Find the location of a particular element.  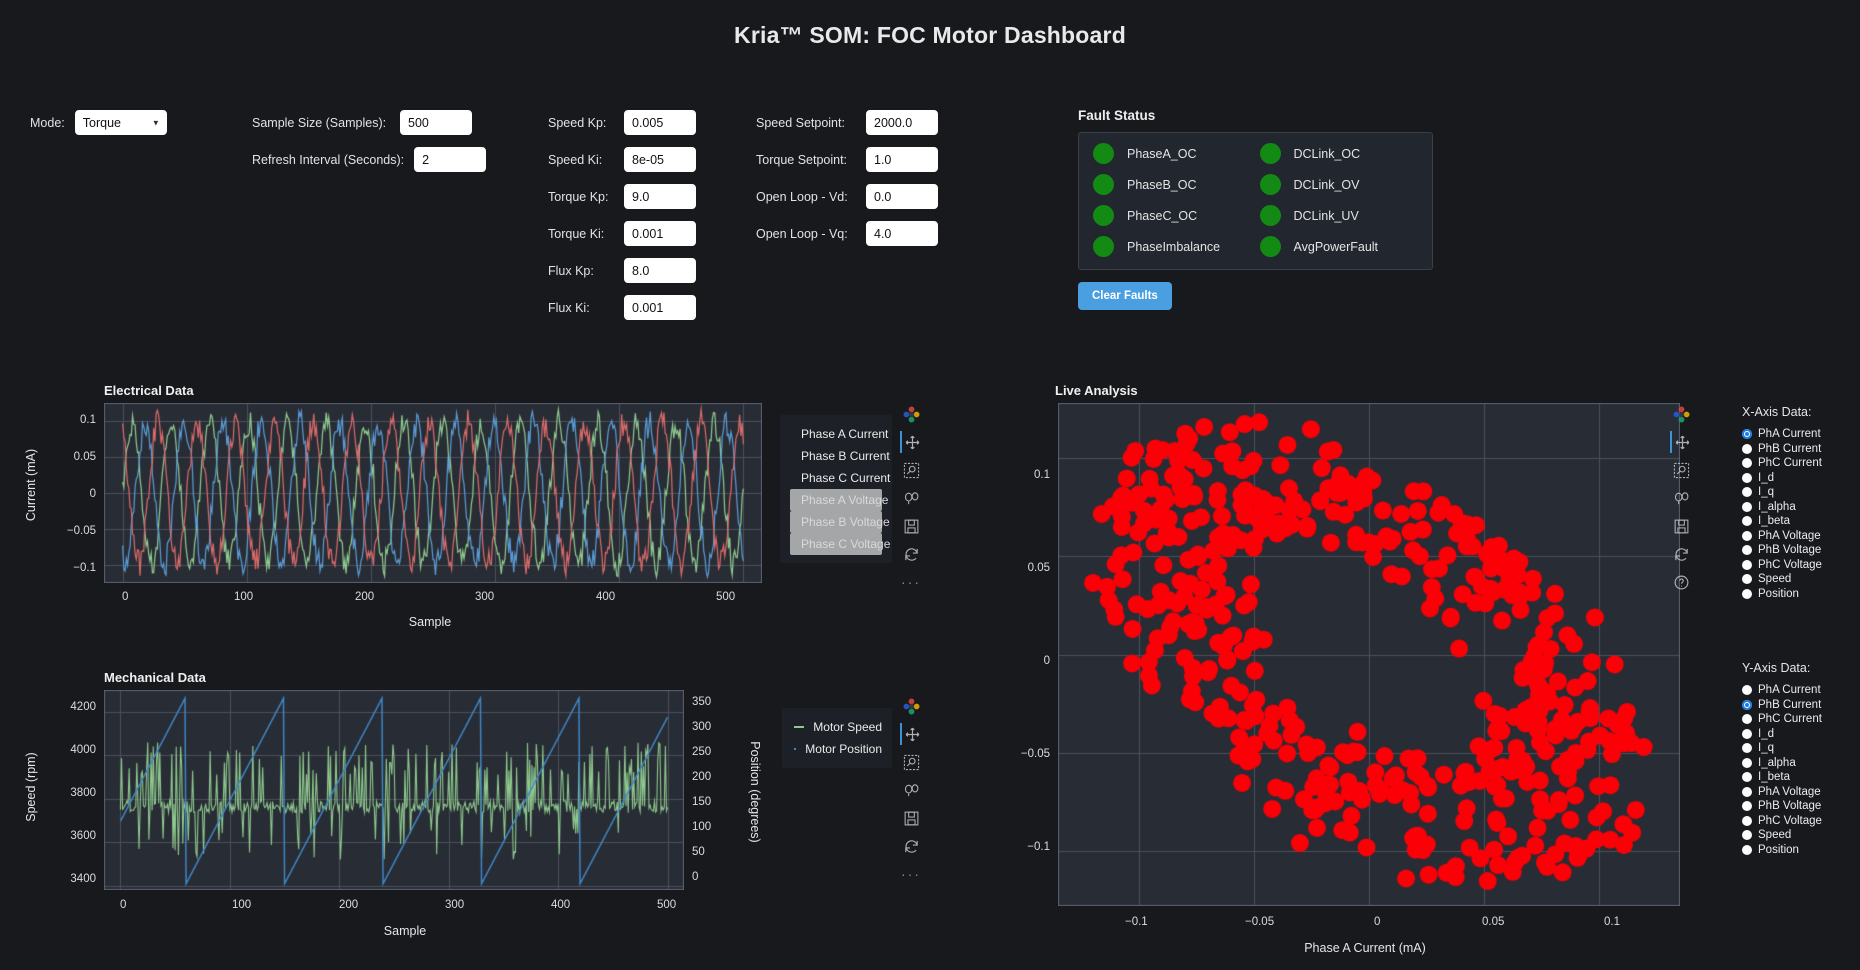

mode-select-wrap: Torque ▼ is located at coordinates (120, 122).